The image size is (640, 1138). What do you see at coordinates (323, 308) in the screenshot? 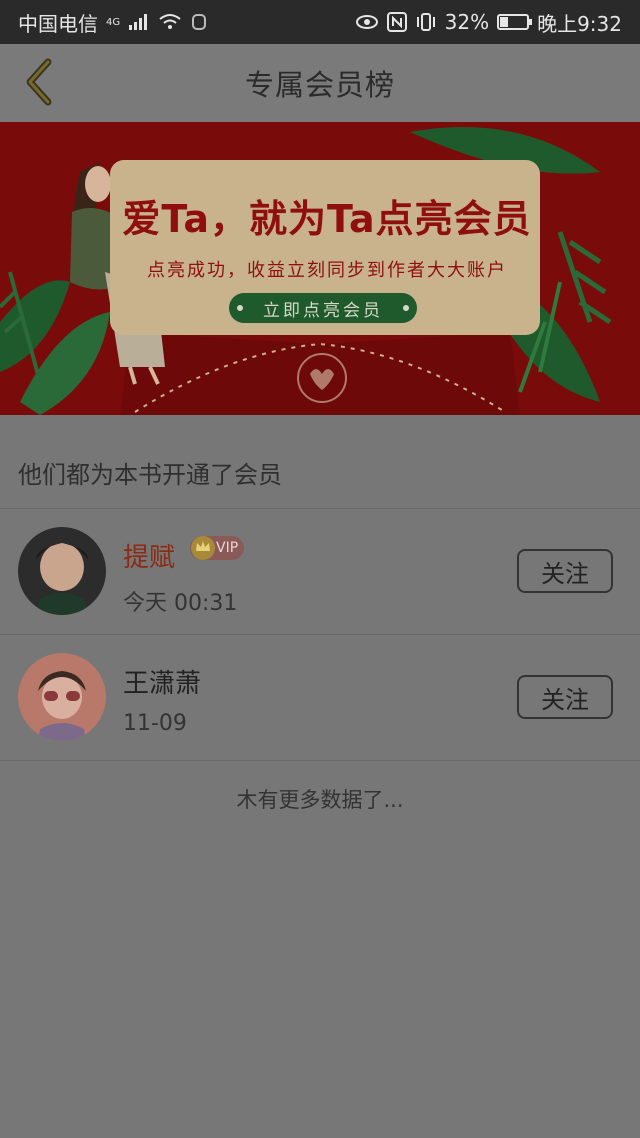
I see `activate-membership-button: 立即点亮会员` at bounding box center [323, 308].